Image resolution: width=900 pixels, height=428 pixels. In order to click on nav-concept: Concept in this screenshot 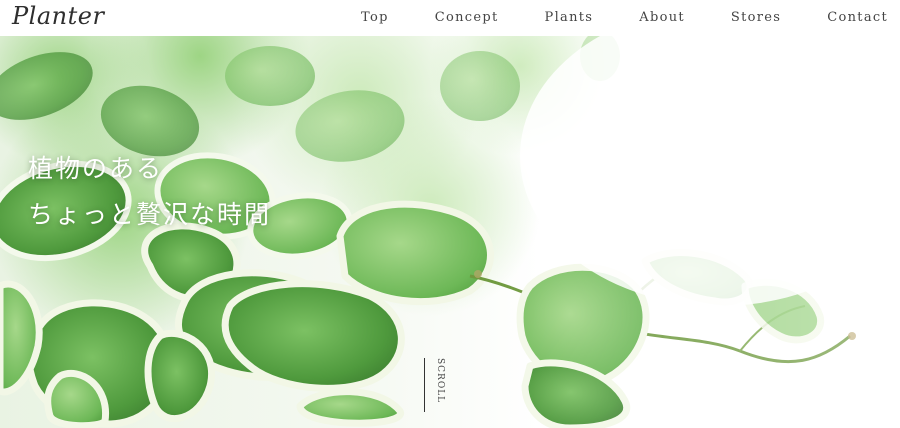, I will do `click(467, 17)`.